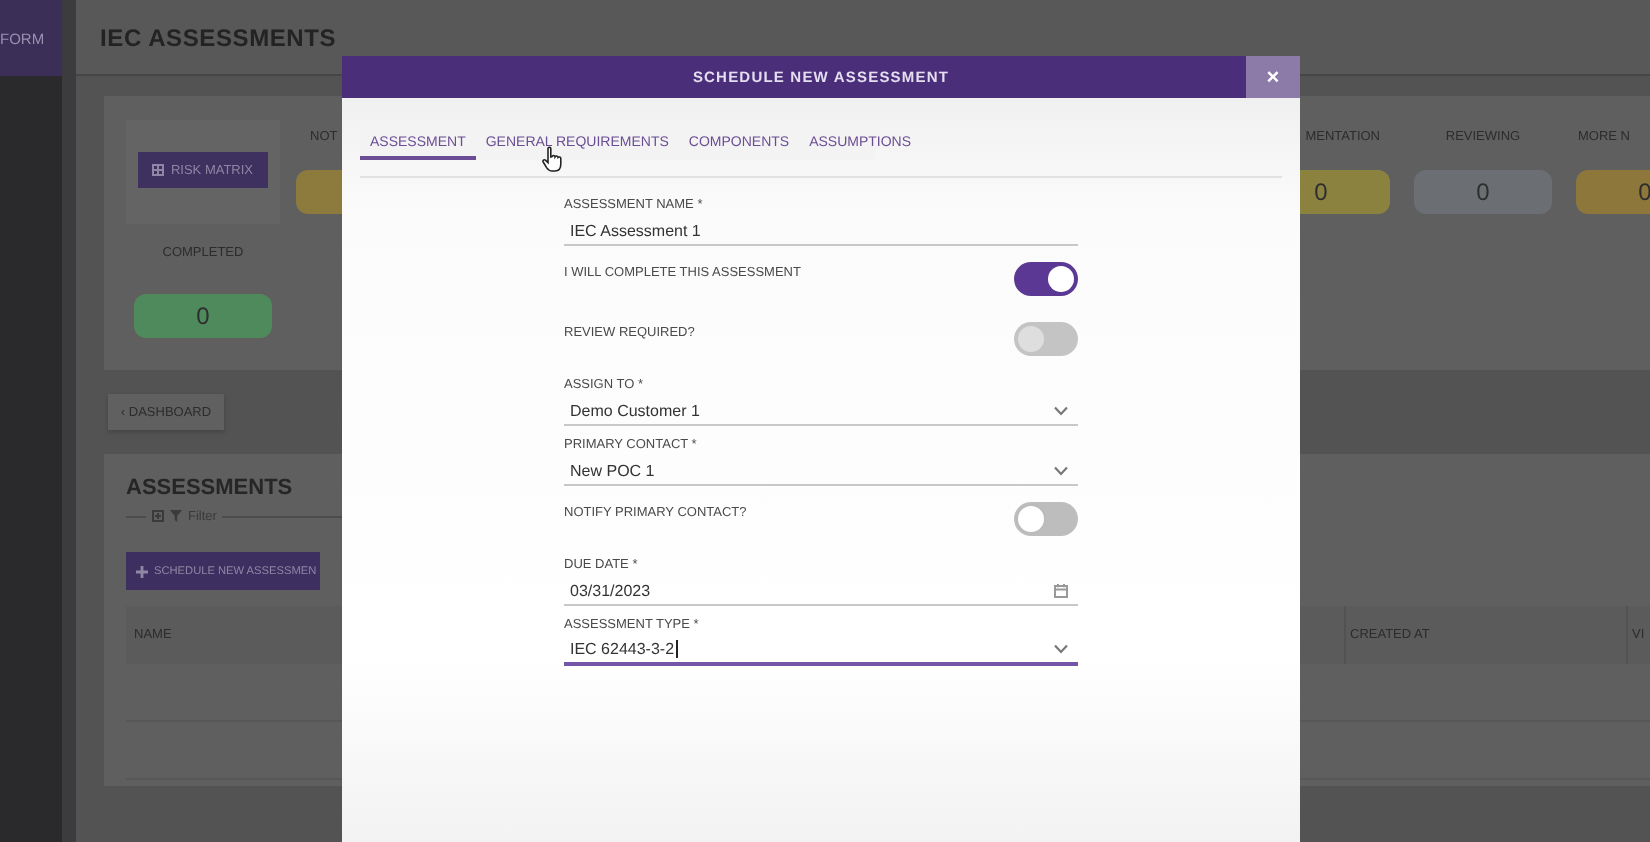  What do you see at coordinates (821, 411) in the screenshot?
I see `select-field: Demo Customer 1` at bounding box center [821, 411].